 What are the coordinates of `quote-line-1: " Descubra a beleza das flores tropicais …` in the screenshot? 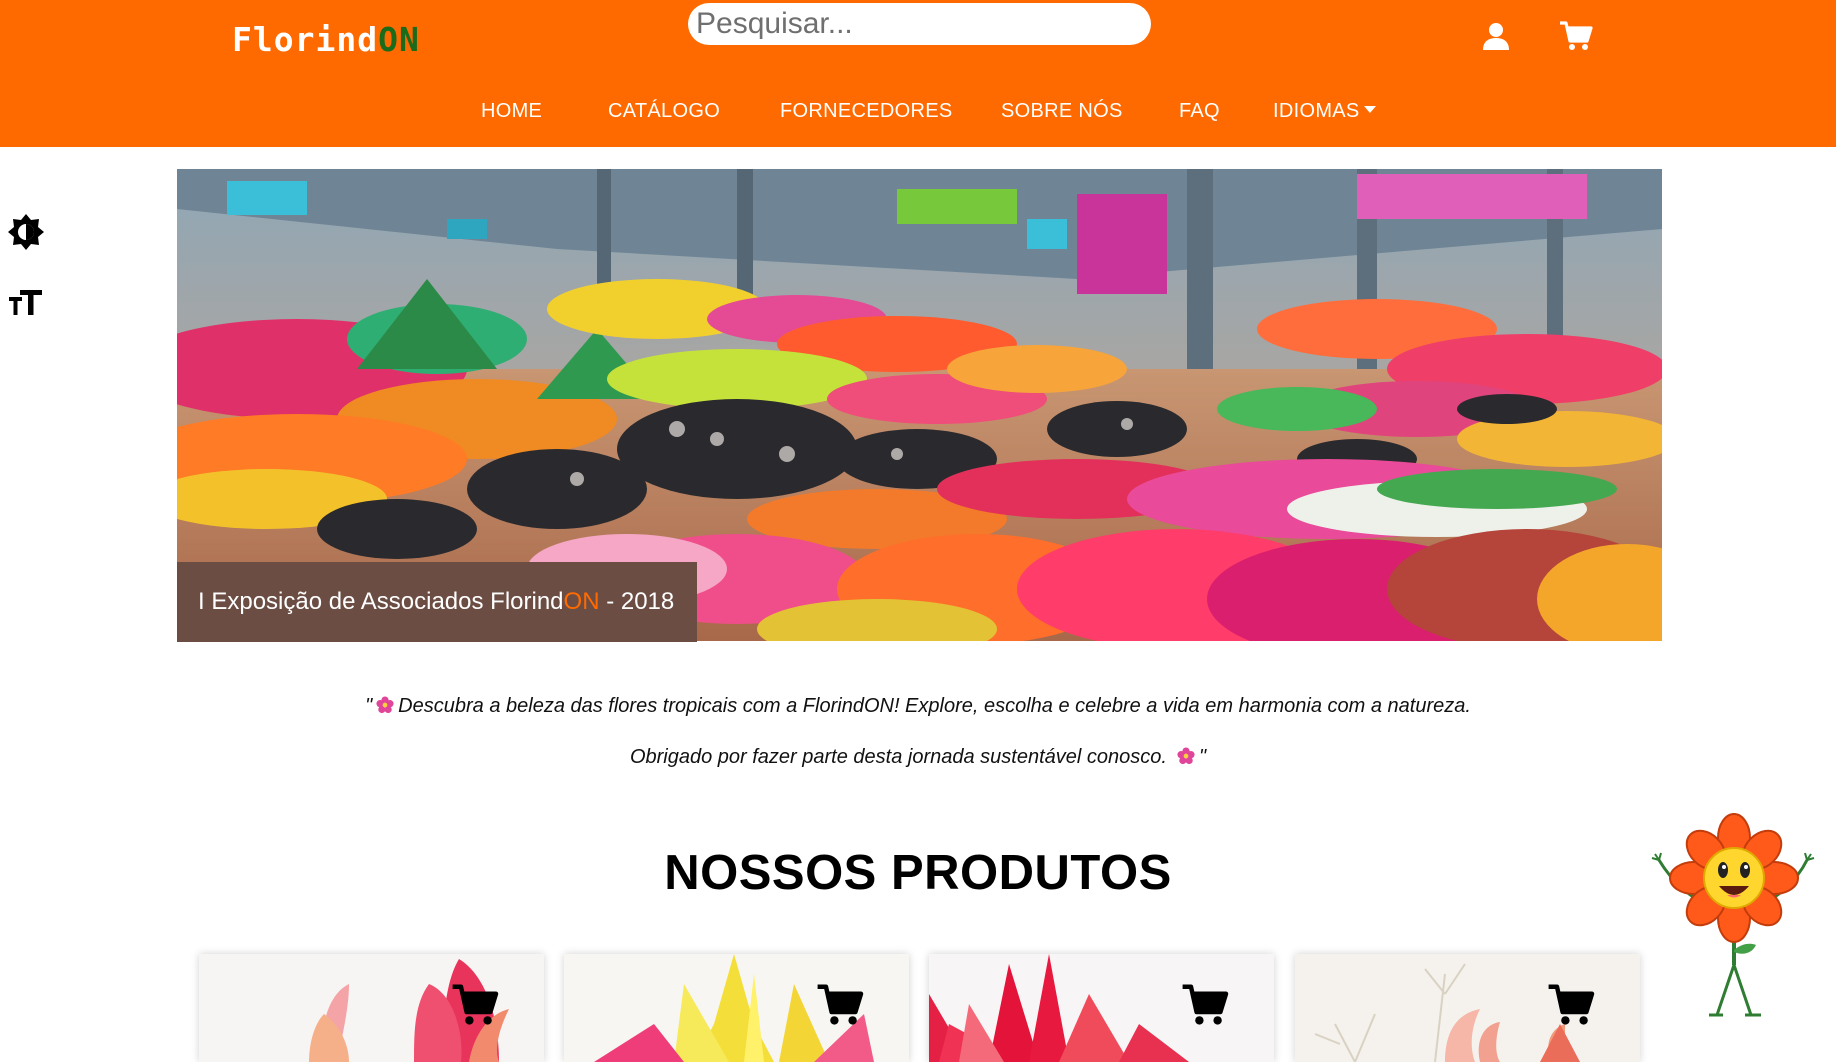 It's located at (918, 706).